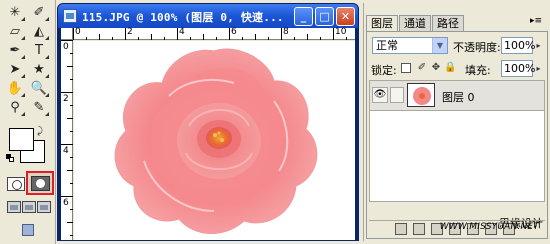 This screenshot has height=244, width=550. Describe the element at coordinates (16, 184) in the screenshot. I see `standard-mode-button` at that location.